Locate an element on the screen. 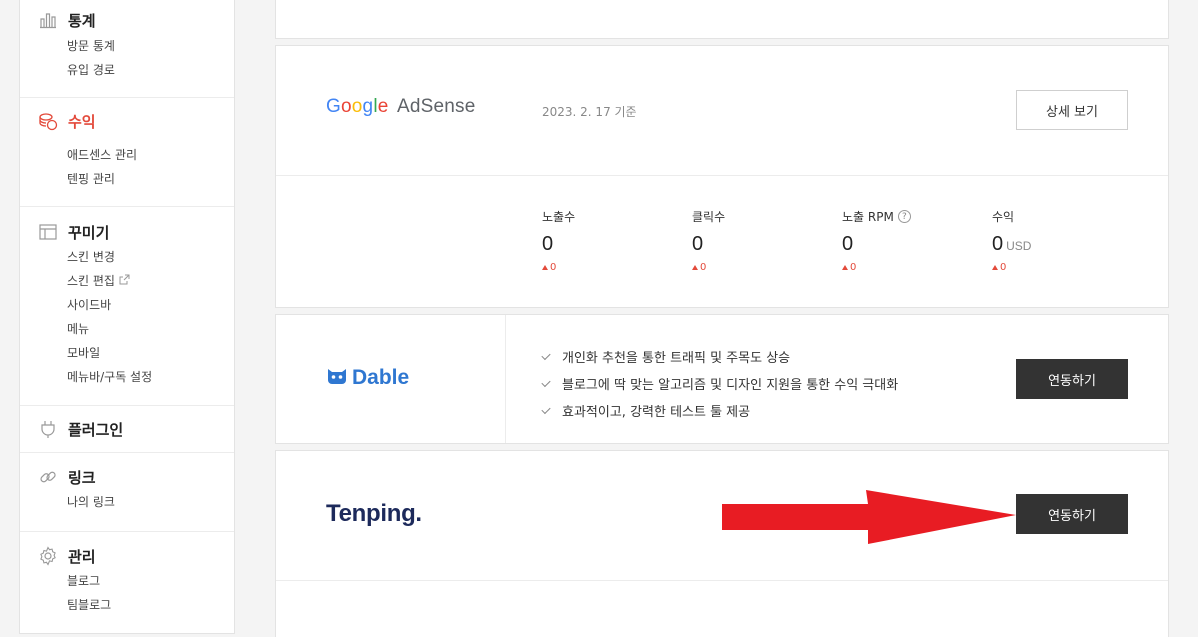  sidebar-item-plugin: 플러그인 is located at coordinates (127, 429).